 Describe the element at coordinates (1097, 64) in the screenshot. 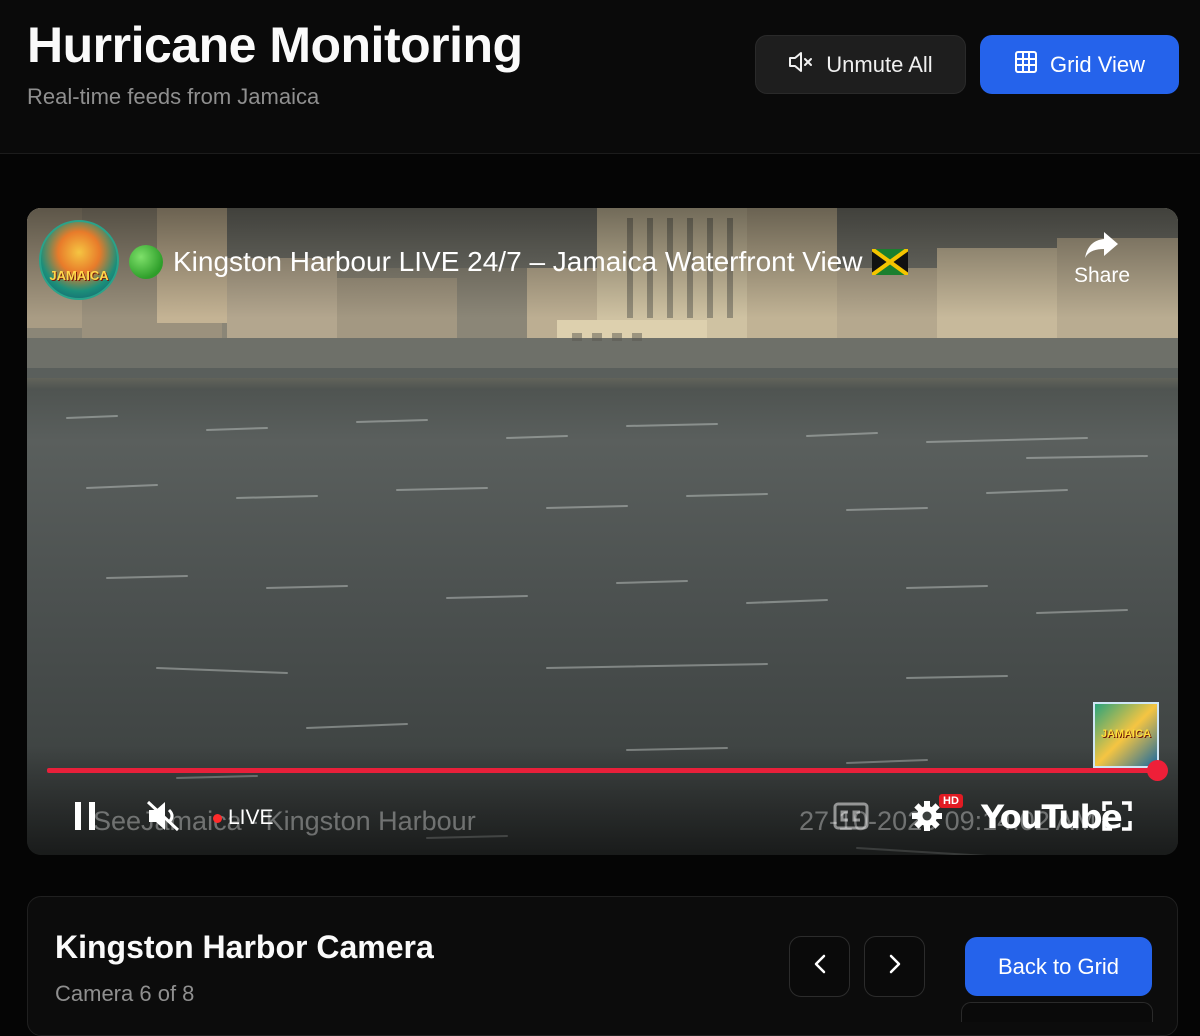

I see `grid-view-label: Grid View` at that location.